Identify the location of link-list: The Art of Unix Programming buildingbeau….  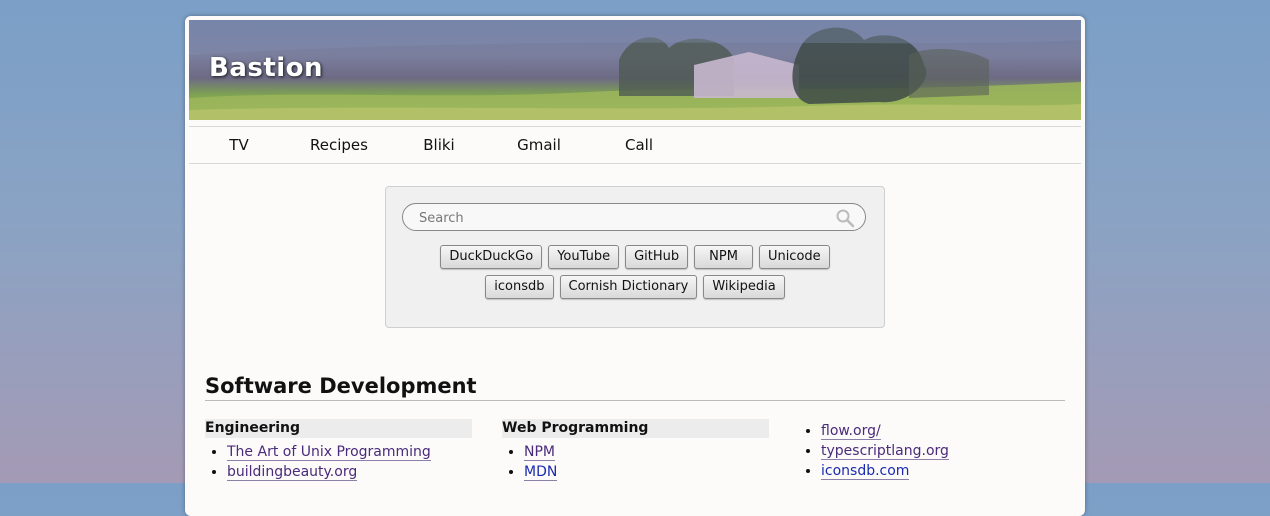
(338, 462).